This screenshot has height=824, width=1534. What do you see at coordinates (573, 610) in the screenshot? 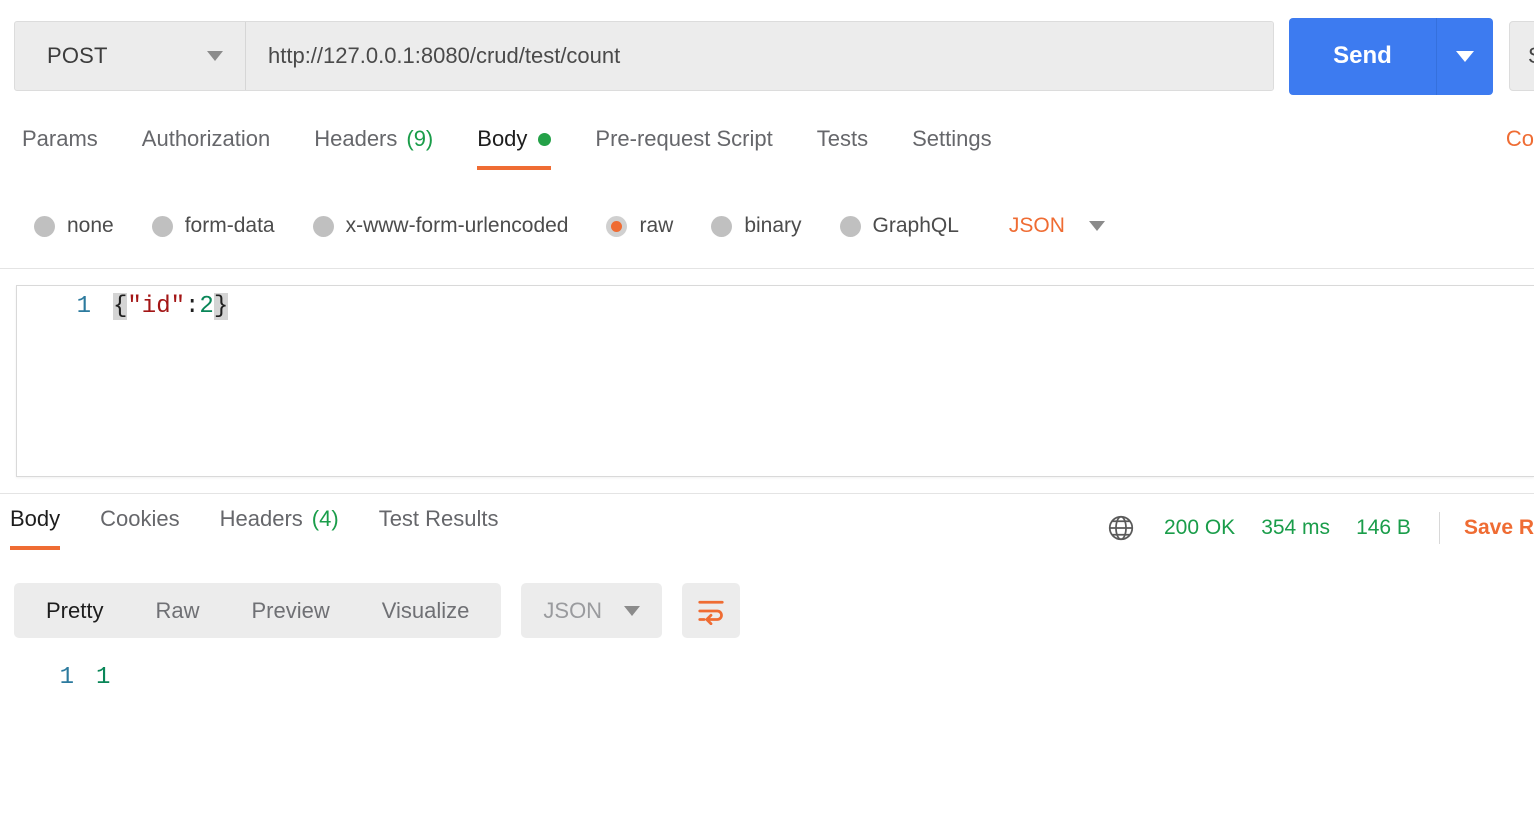
I see `response-format-label: JSON` at bounding box center [573, 610].